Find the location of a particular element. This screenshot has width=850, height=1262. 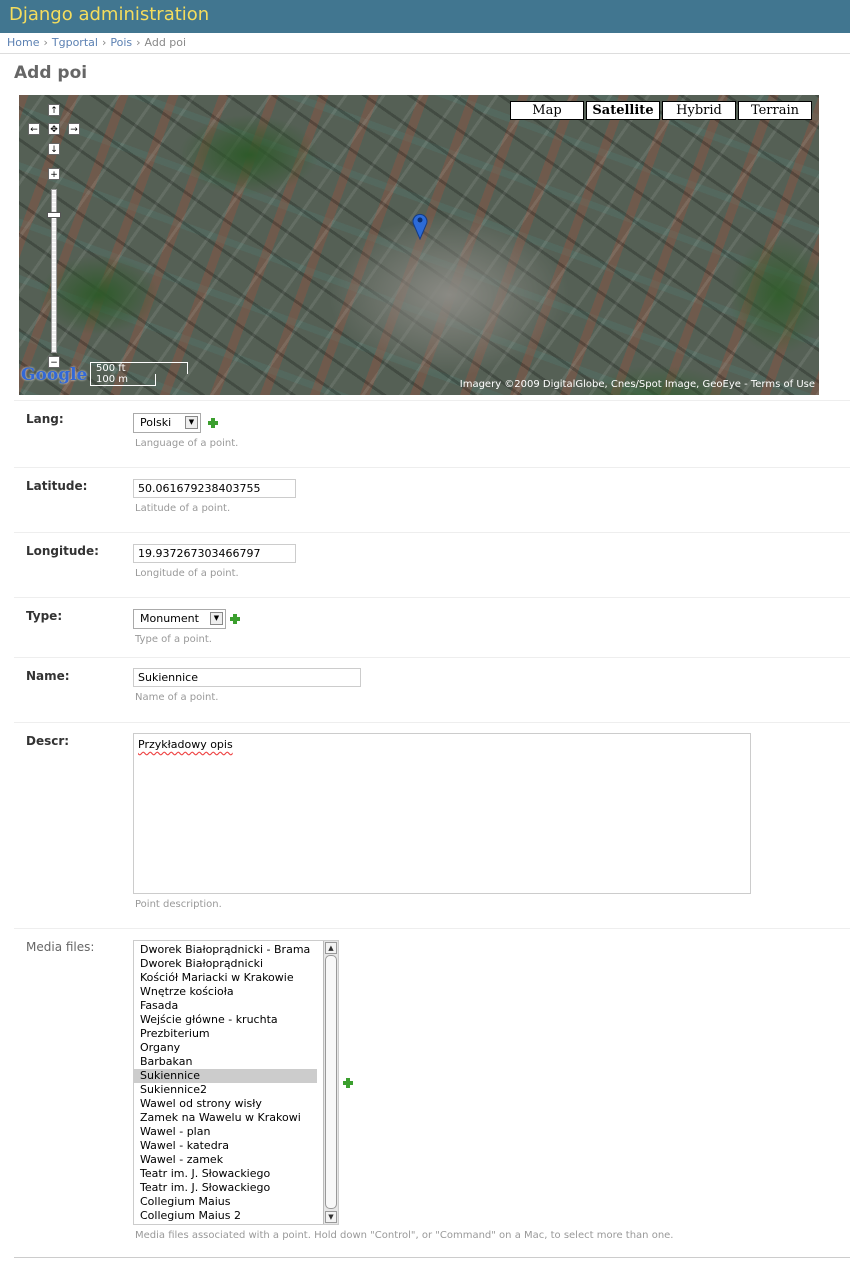

name-label: Name: is located at coordinates (48, 676).